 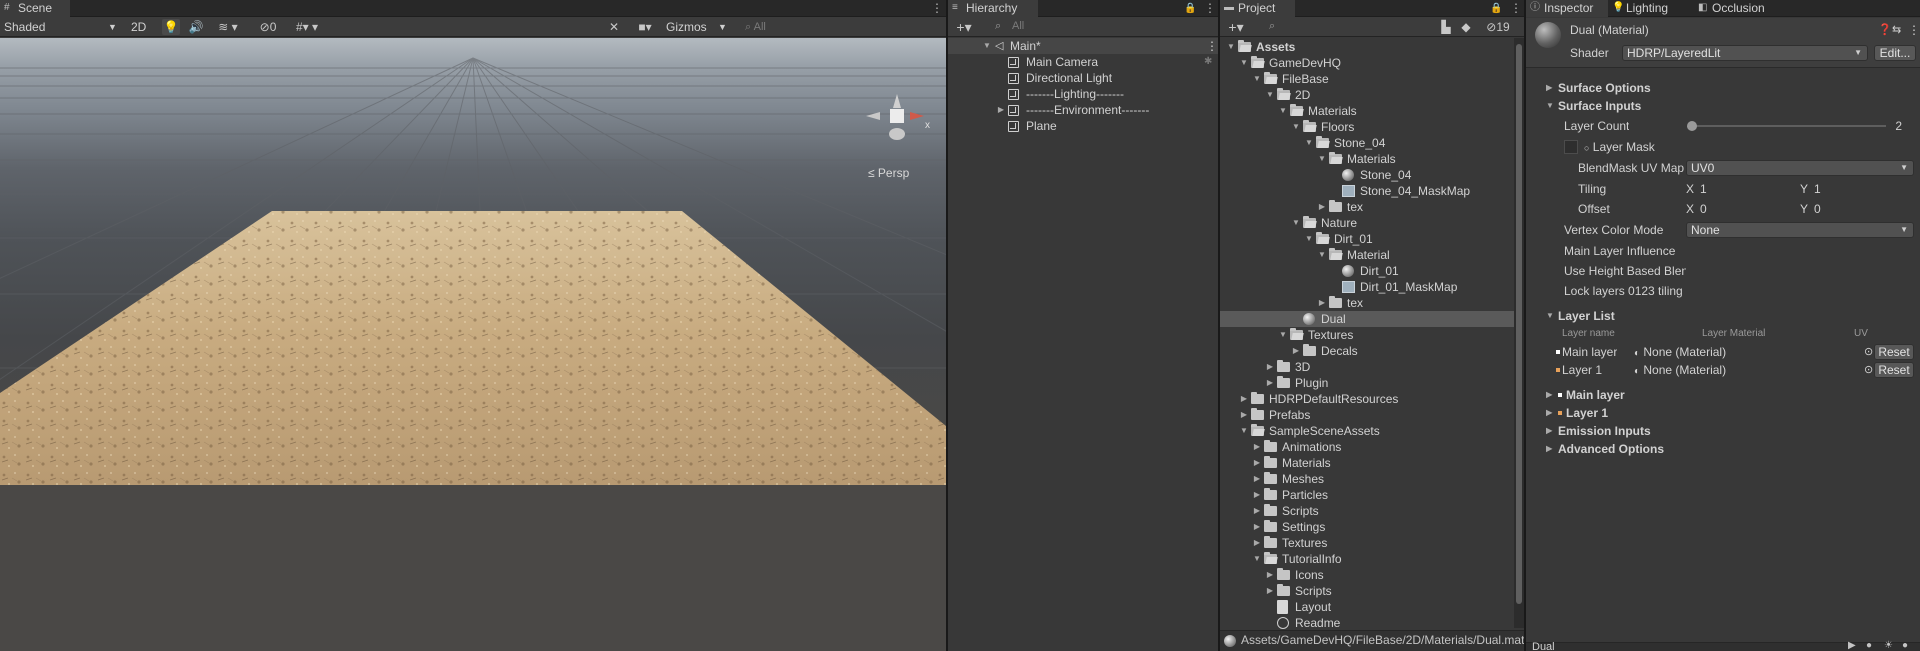 What do you see at coordinates (1376, 63) in the screenshot?
I see `project-folder-item: ▼ GameDevHQ` at bounding box center [1376, 63].